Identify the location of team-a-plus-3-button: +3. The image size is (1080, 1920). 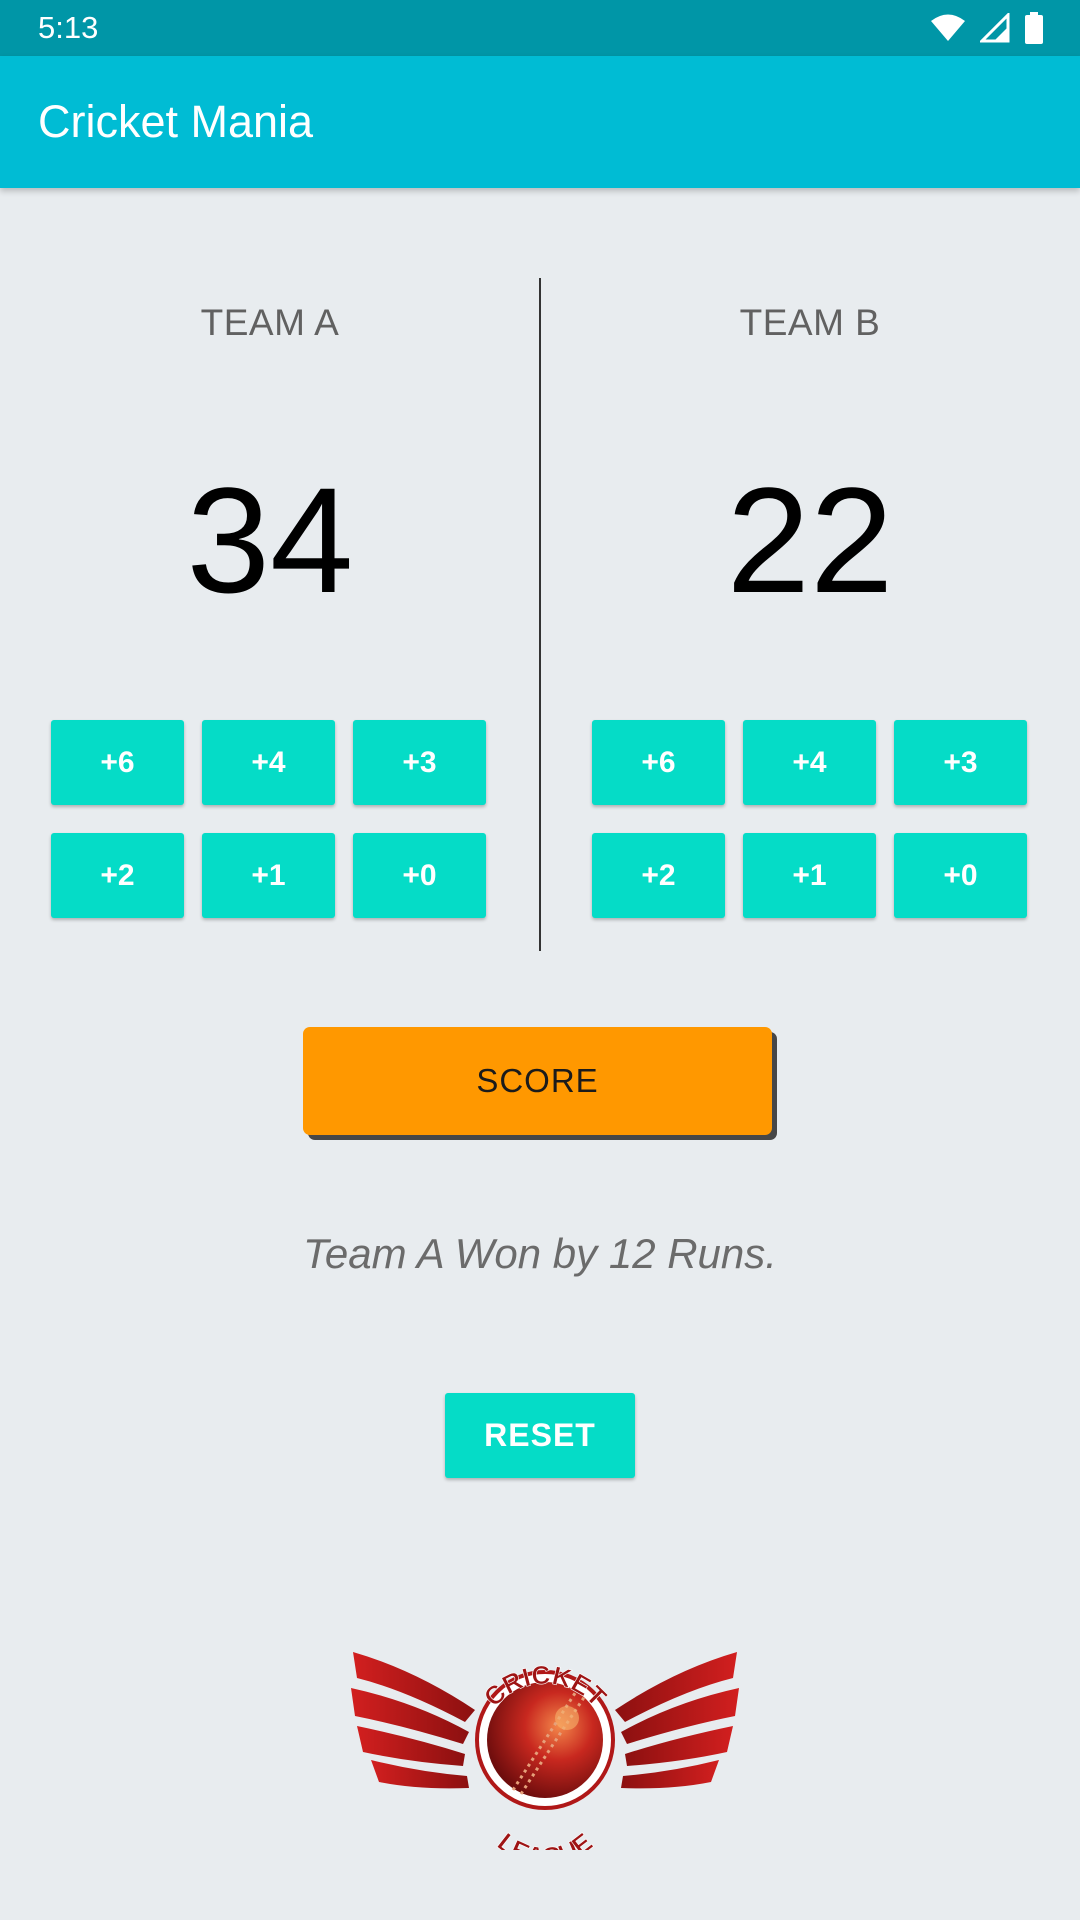
(419, 762).